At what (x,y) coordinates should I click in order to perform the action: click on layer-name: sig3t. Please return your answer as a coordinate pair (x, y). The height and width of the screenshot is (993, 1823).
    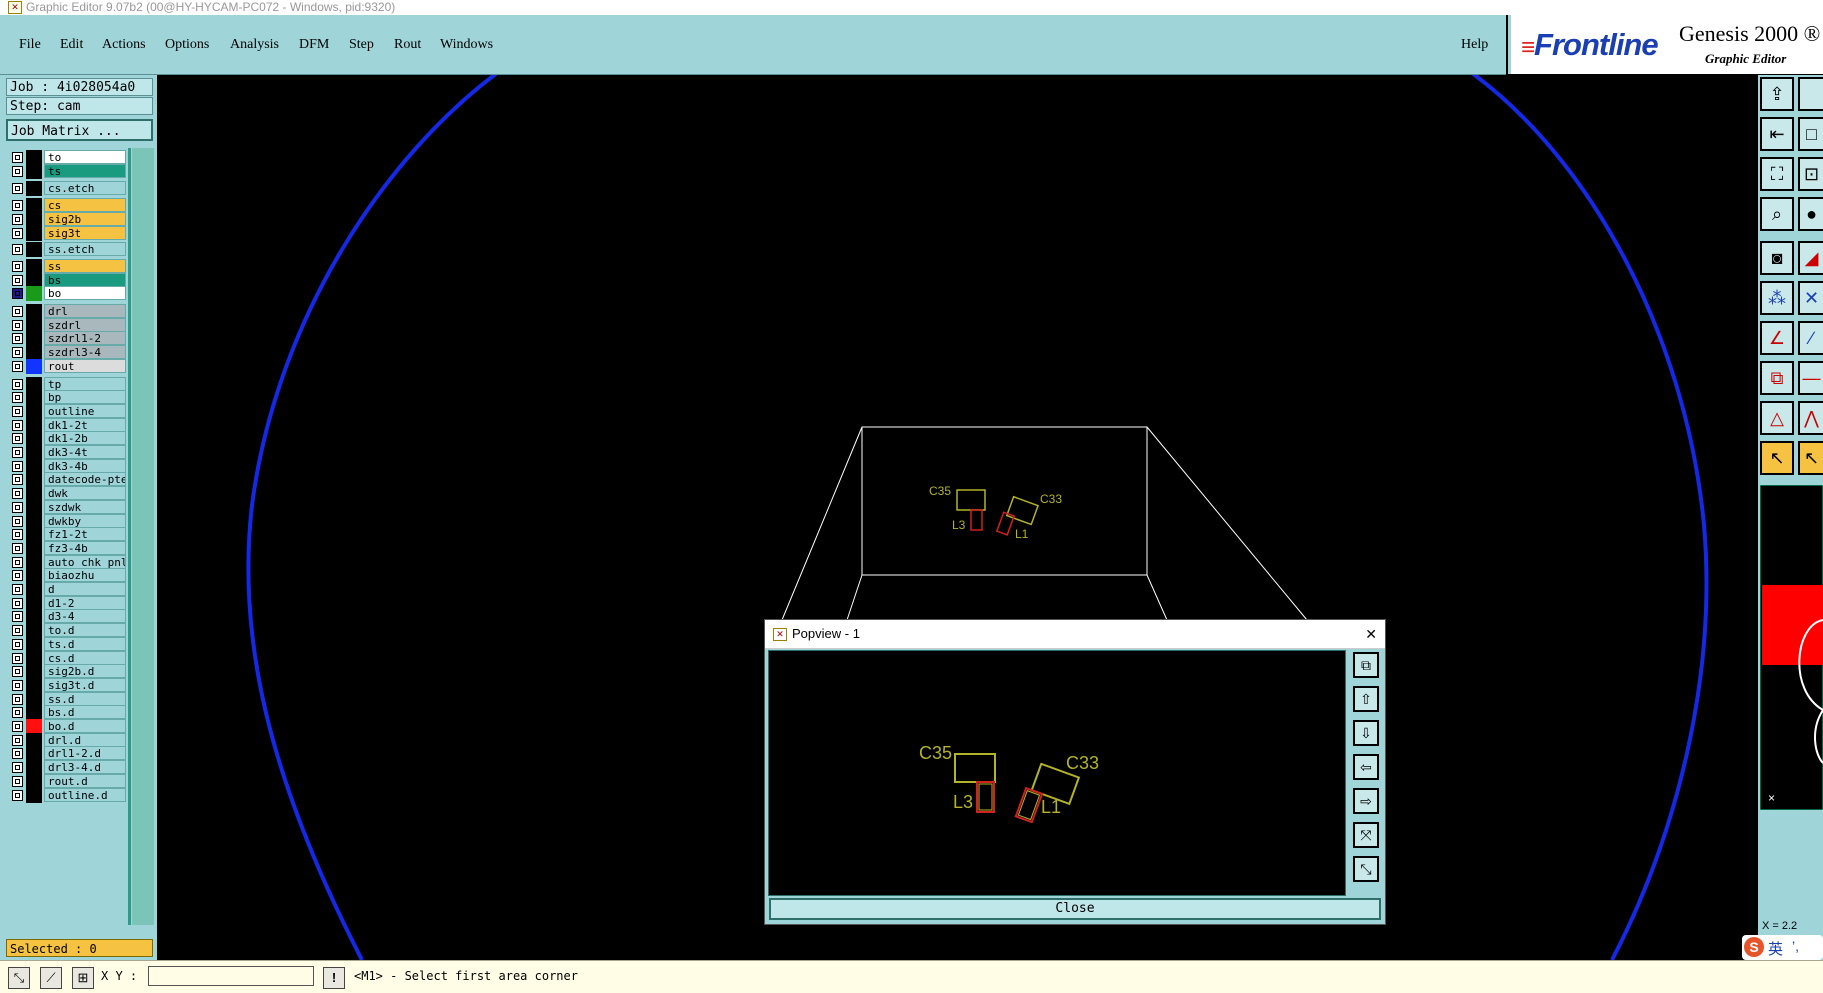
    Looking at the image, I should click on (85, 232).